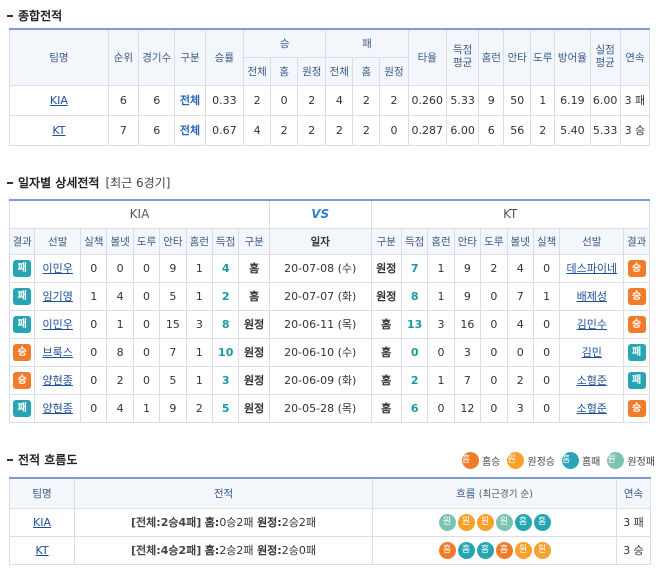  I want to click on detail-team-right: KT, so click(510, 214).